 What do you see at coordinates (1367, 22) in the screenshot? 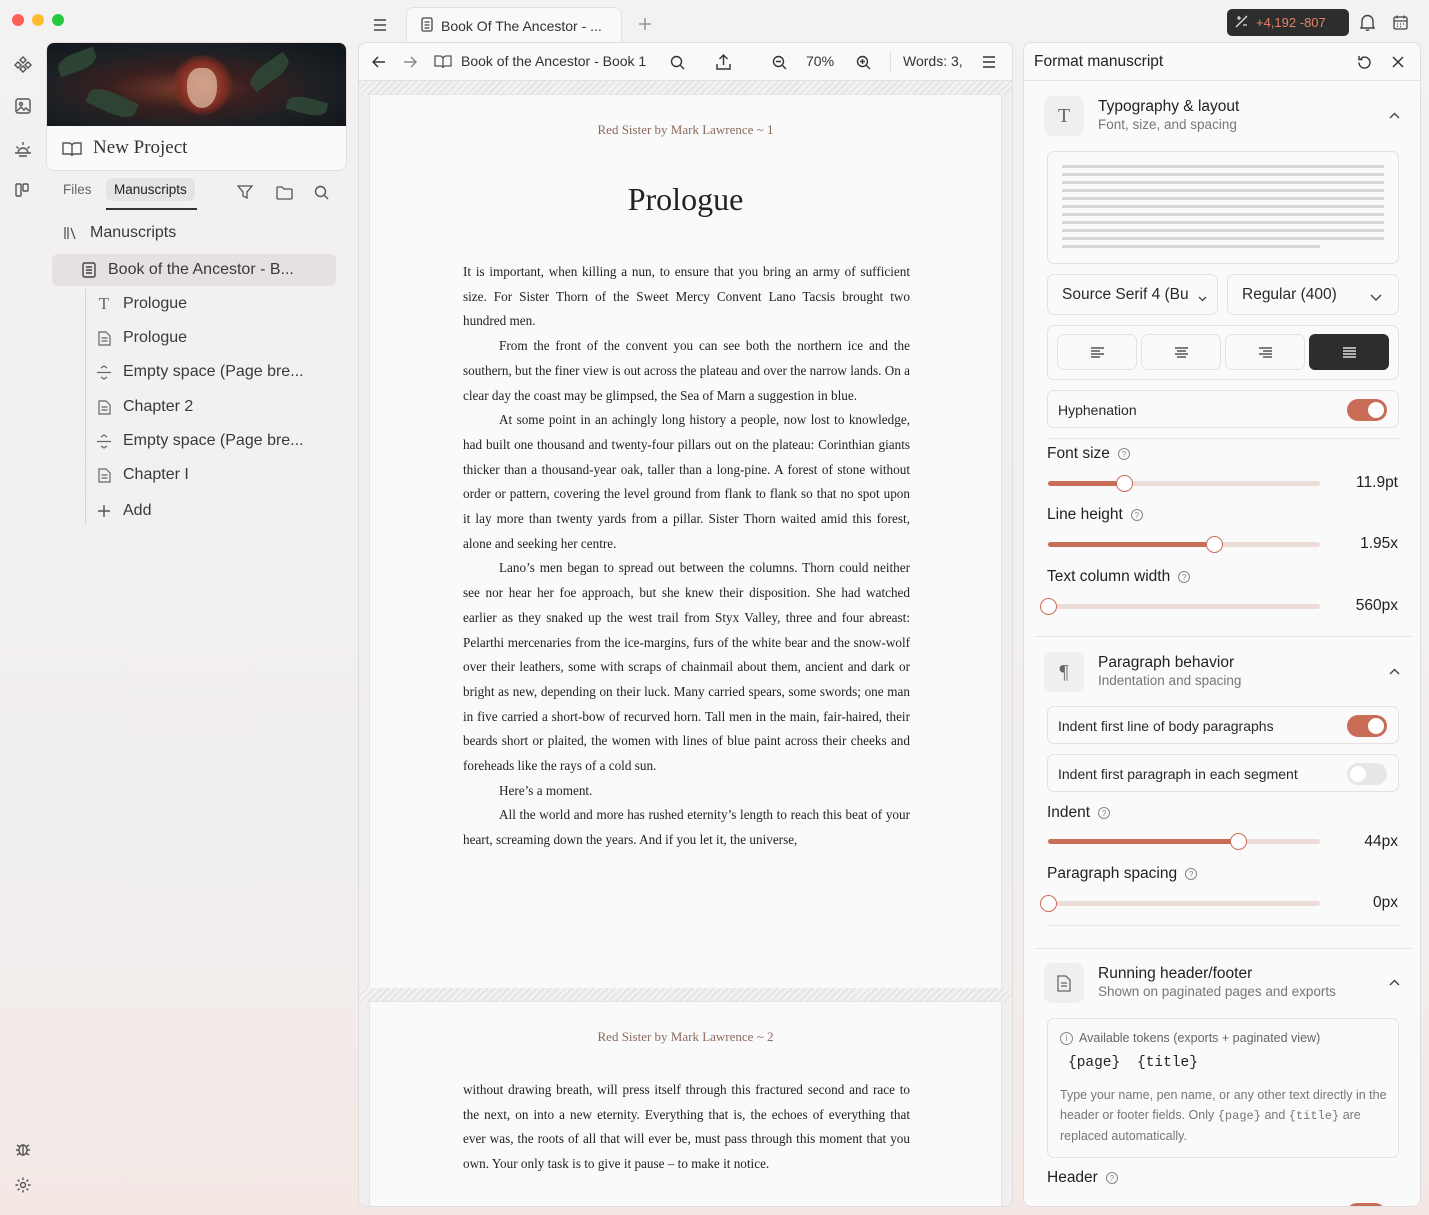
I see `bell-icon` at bounding box center [1367, 22].